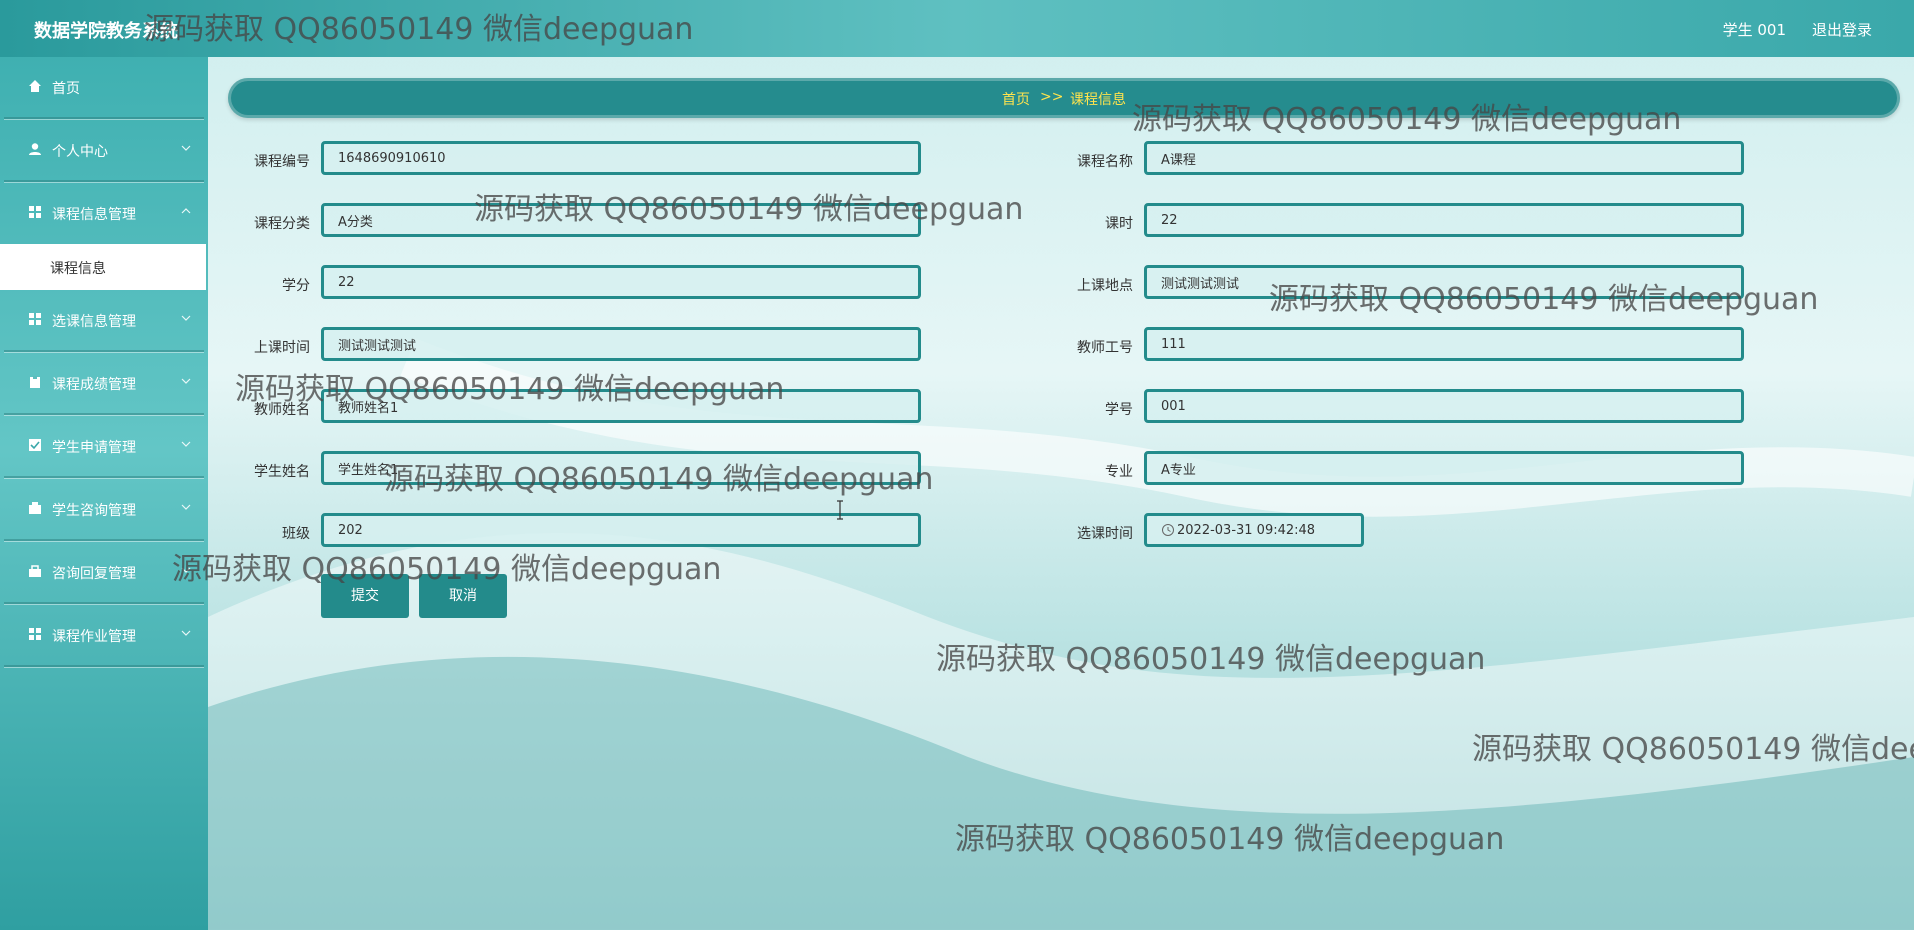  What do you see at coordinates (80, 152) in the screenshot?
I see `sidebar-item-label: 个人中心` at bounding box center [80, 152].